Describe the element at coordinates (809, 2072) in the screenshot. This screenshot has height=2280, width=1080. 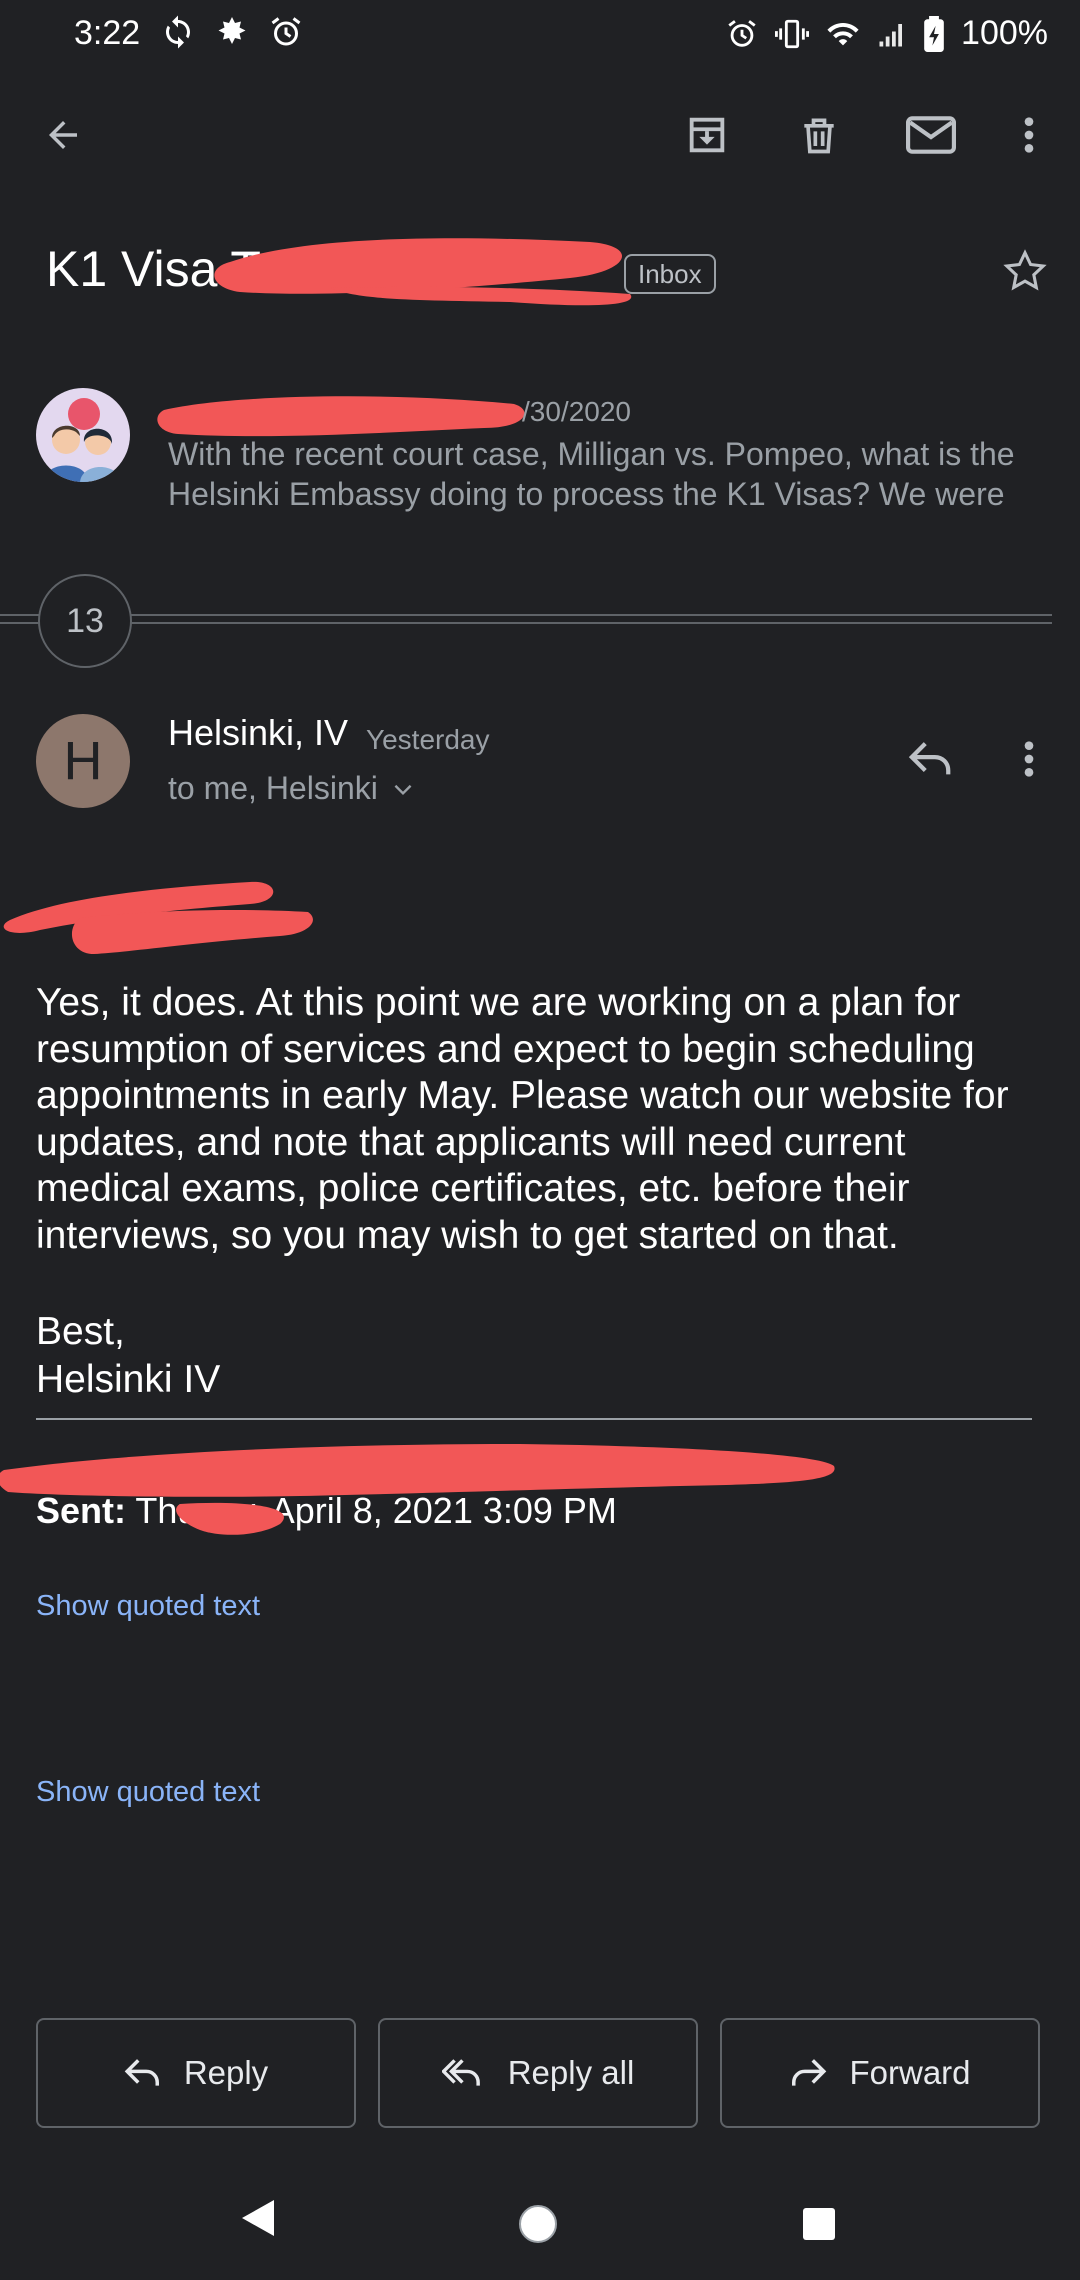
I see `forward-icon` at that location.